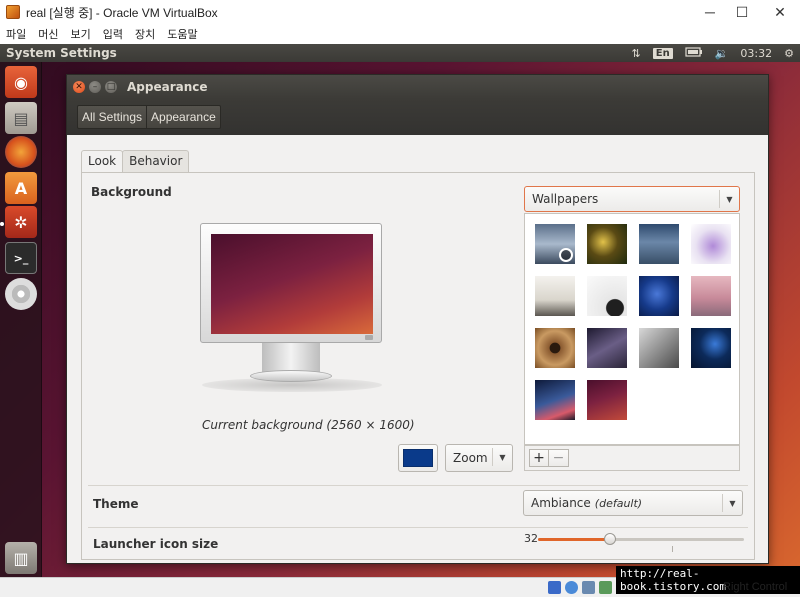 The width and height of the screenshot is (800, 597). Describe the element at coordinates (417, 87) in the screenshot. I see `window-titlebar: ✕ – □ Appearance` at that location.